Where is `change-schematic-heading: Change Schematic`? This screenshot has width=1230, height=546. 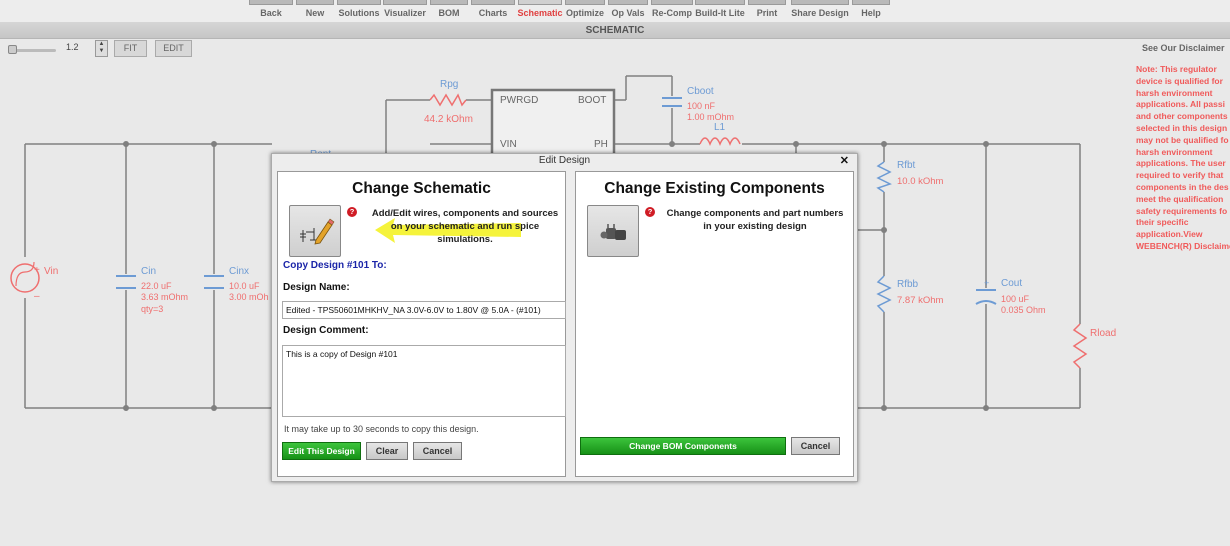 change-schematic-heading: Change Schematic is located at coordinates (421, 188).